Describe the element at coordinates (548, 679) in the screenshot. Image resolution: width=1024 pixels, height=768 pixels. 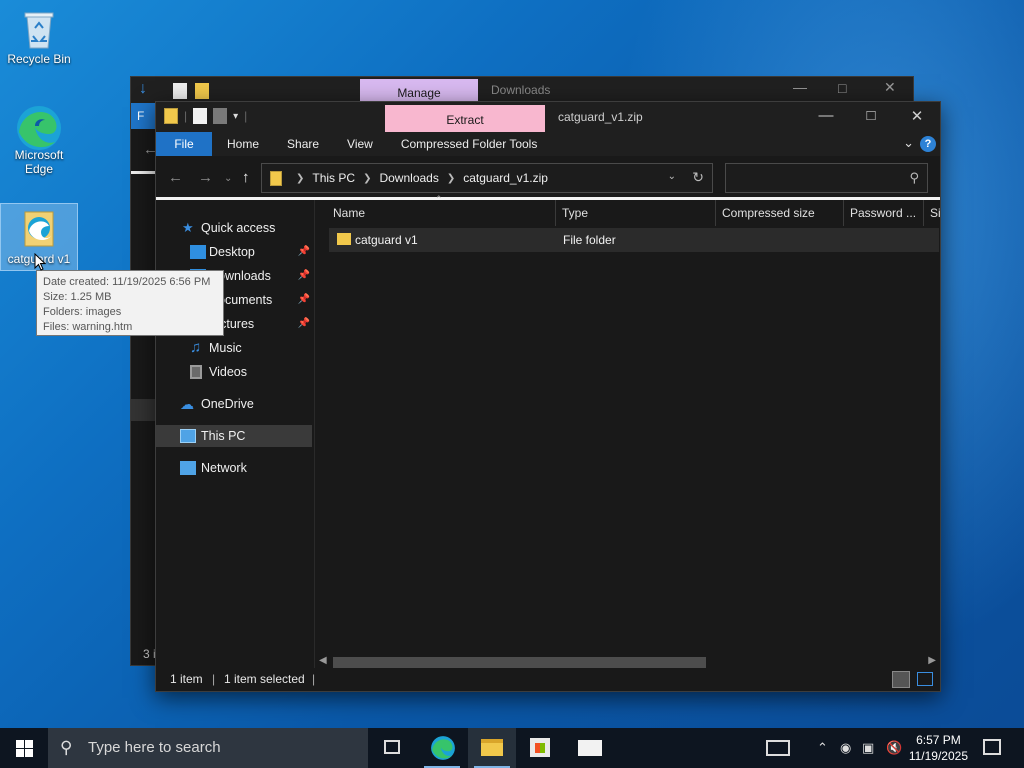
I see `status-bar: 1 item | 1 item selected |` at that location.